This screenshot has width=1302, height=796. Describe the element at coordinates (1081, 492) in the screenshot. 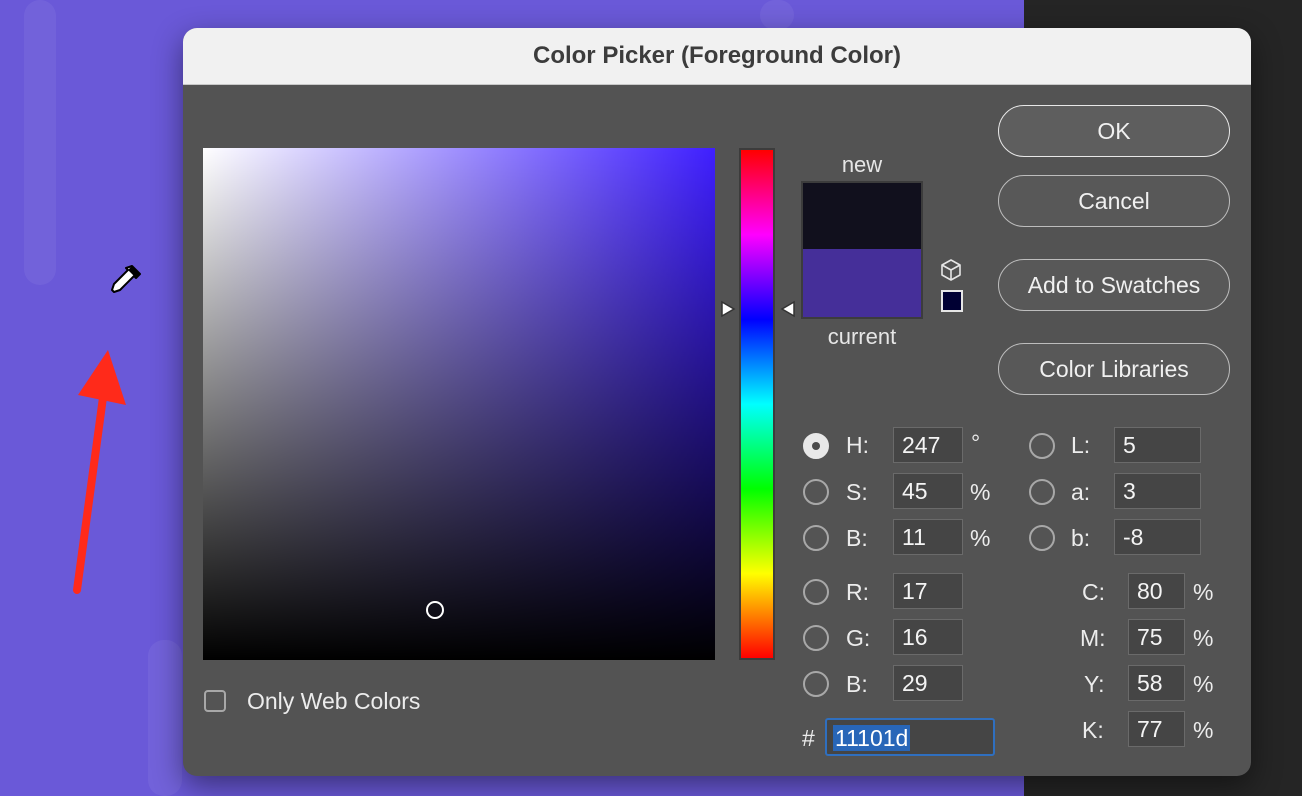

I see `label-lab-a: a:` at that location.